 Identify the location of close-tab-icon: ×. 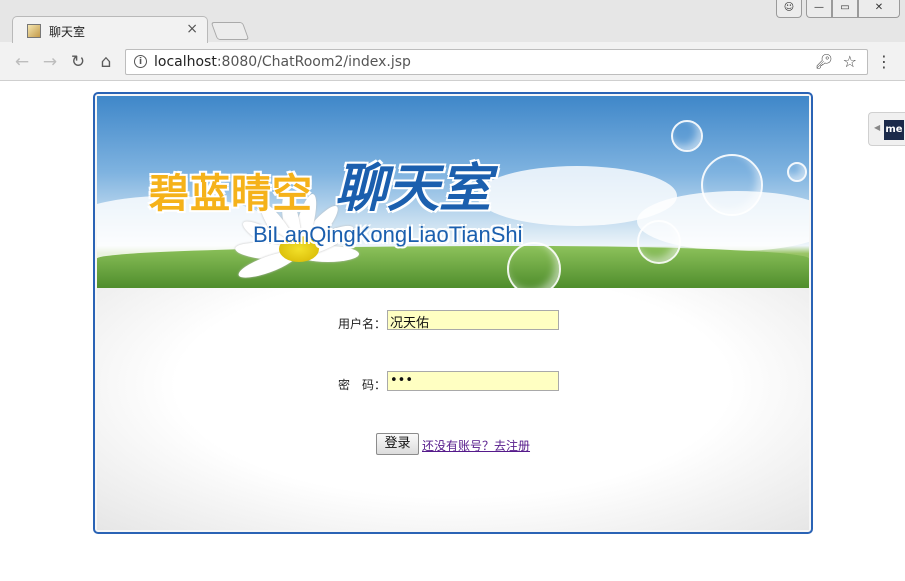
(192, 29).